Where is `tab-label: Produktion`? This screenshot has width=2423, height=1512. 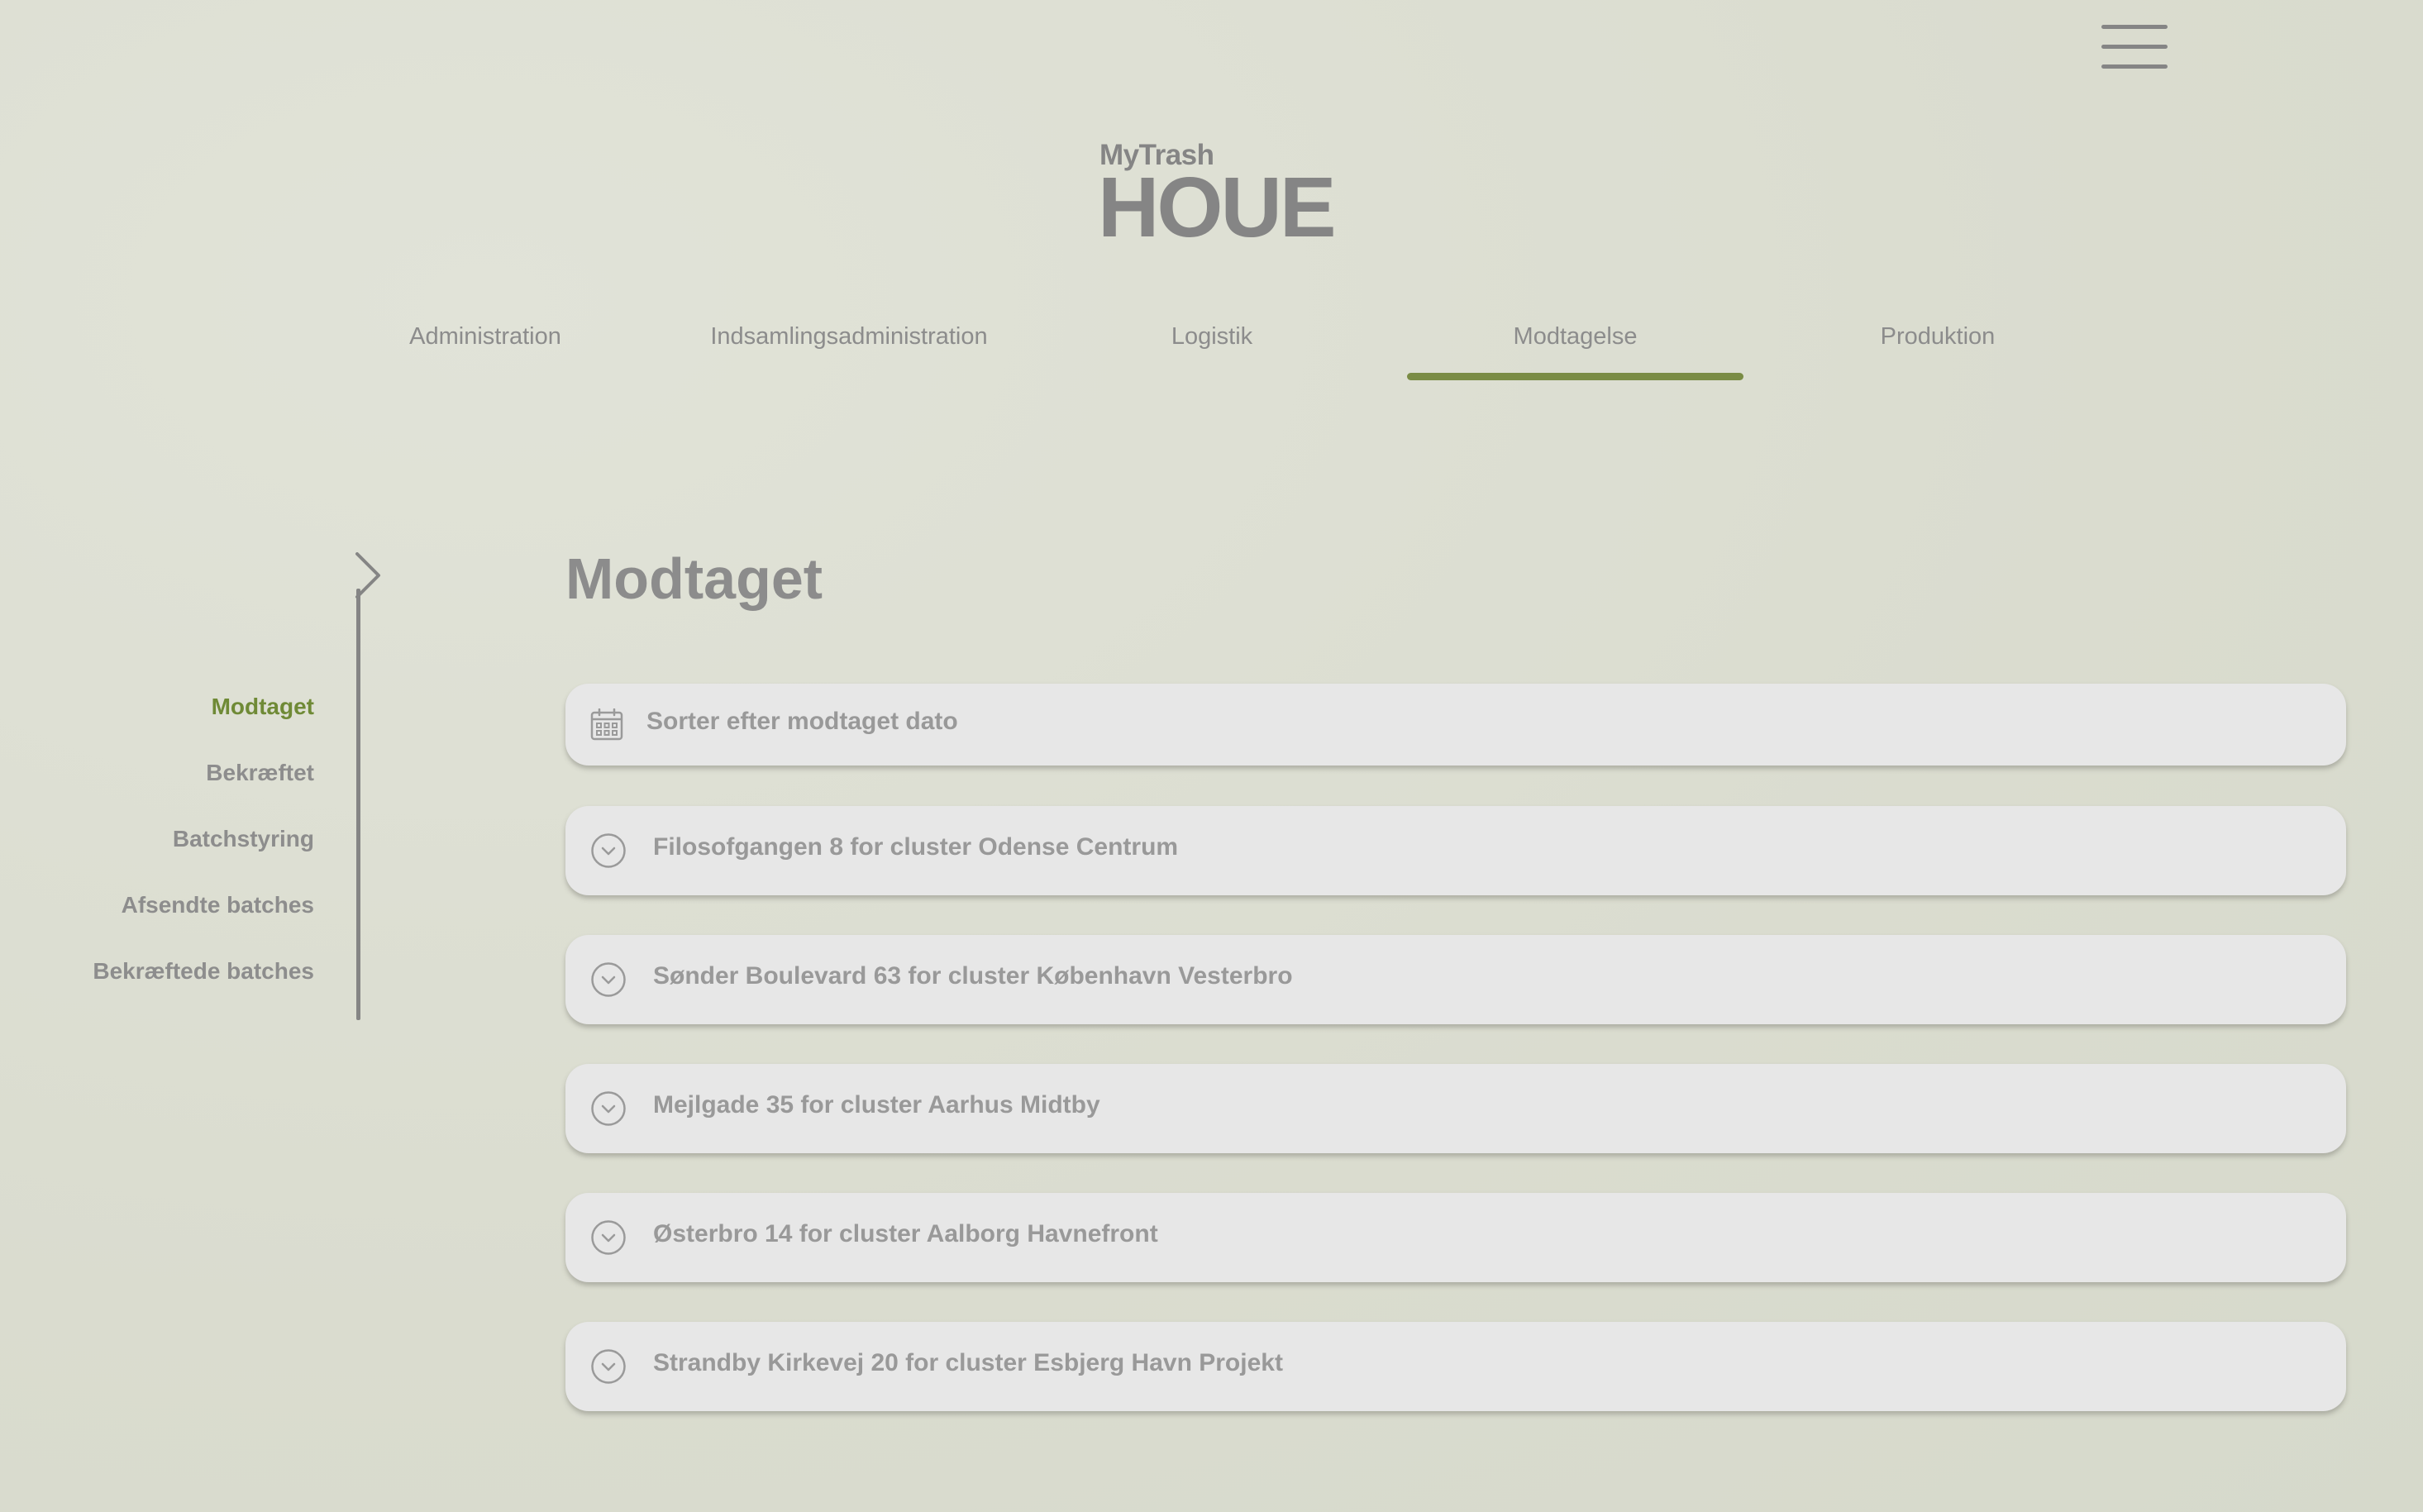 tab-label: Produktion is located at coordinates (1938, 336).